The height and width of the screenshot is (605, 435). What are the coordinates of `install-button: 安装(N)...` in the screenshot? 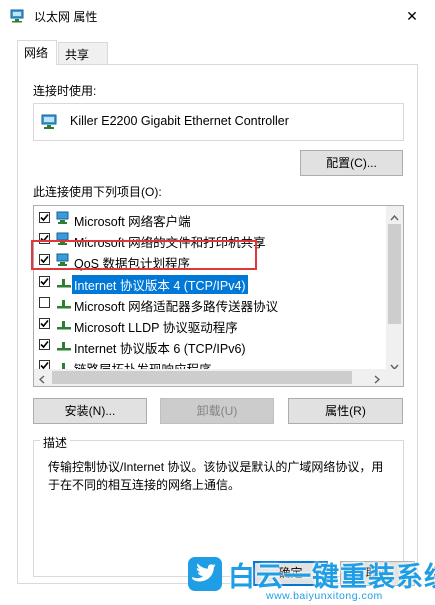 It's located at (90, 411).